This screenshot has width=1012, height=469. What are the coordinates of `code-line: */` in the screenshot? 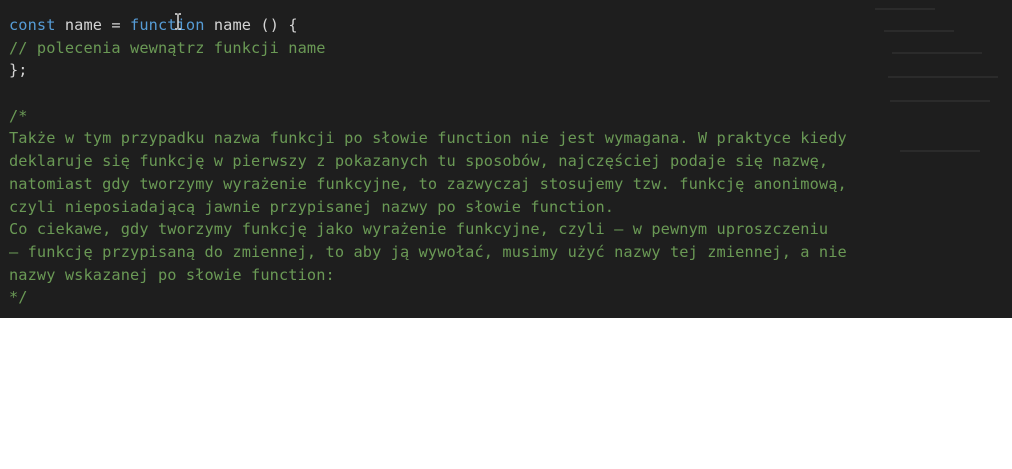 It's located at (428, 297).